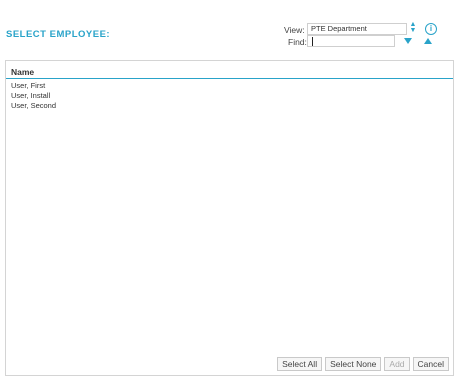 This screenshot has height=382, width=461. Describe the element at coordinates (353, 364) in the screenshot. I see `select-none-button: Select None` at that location.